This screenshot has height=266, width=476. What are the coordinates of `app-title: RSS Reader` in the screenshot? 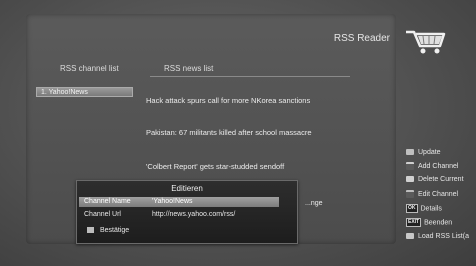 It's located at (361, 38).